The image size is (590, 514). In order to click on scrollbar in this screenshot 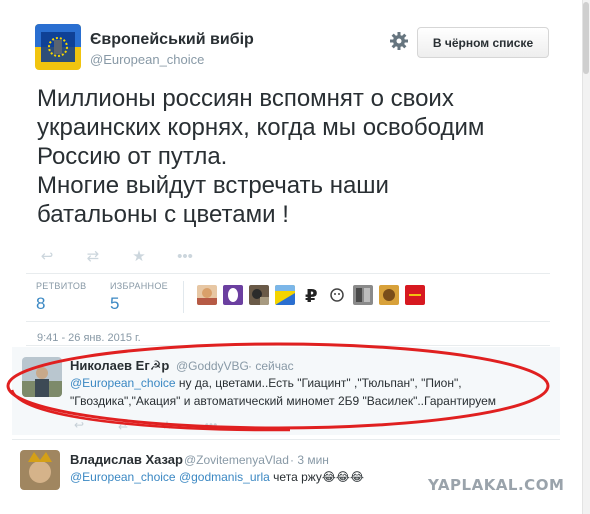, I will do `click(586, 257)`.